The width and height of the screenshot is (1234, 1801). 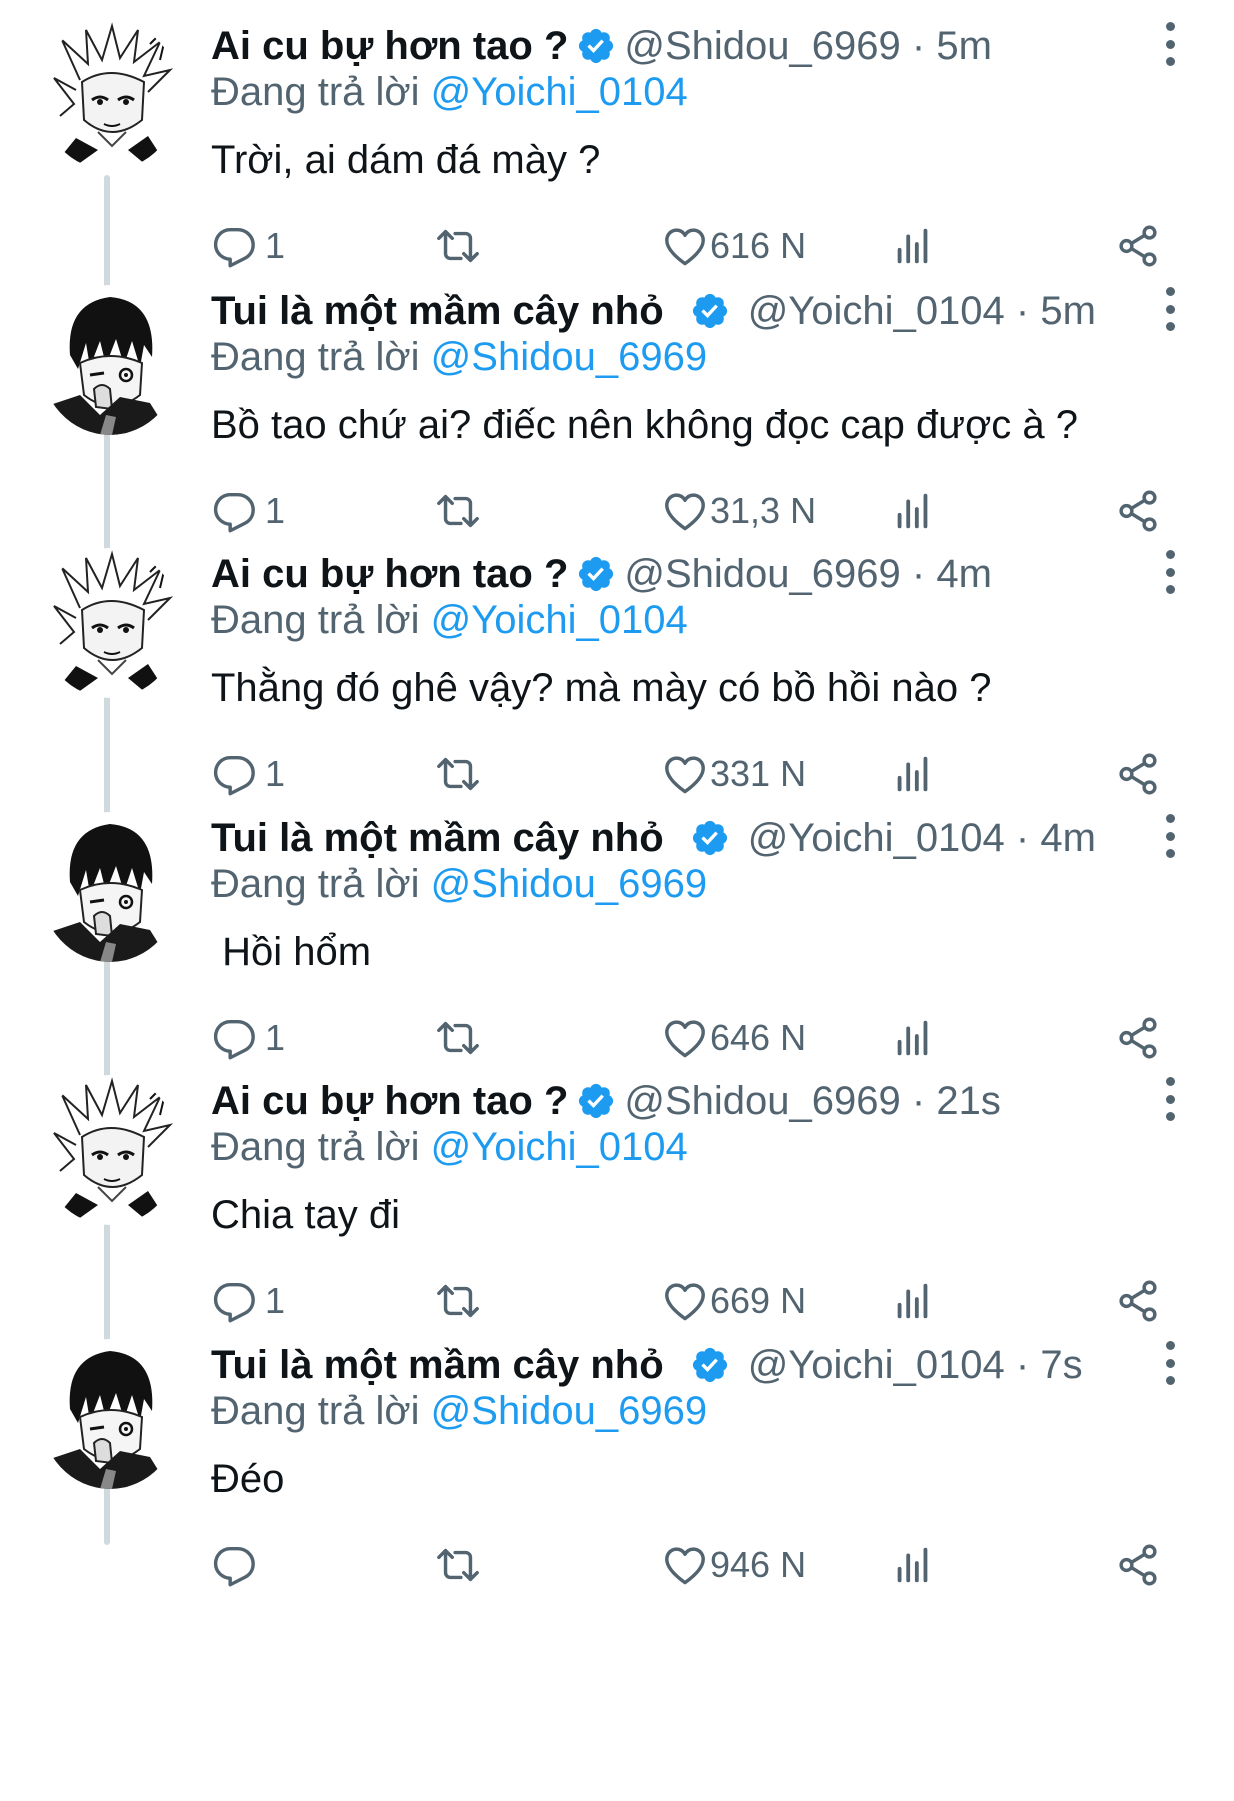 I want to click on like-count: 331 N, so click(x=758, y=773).